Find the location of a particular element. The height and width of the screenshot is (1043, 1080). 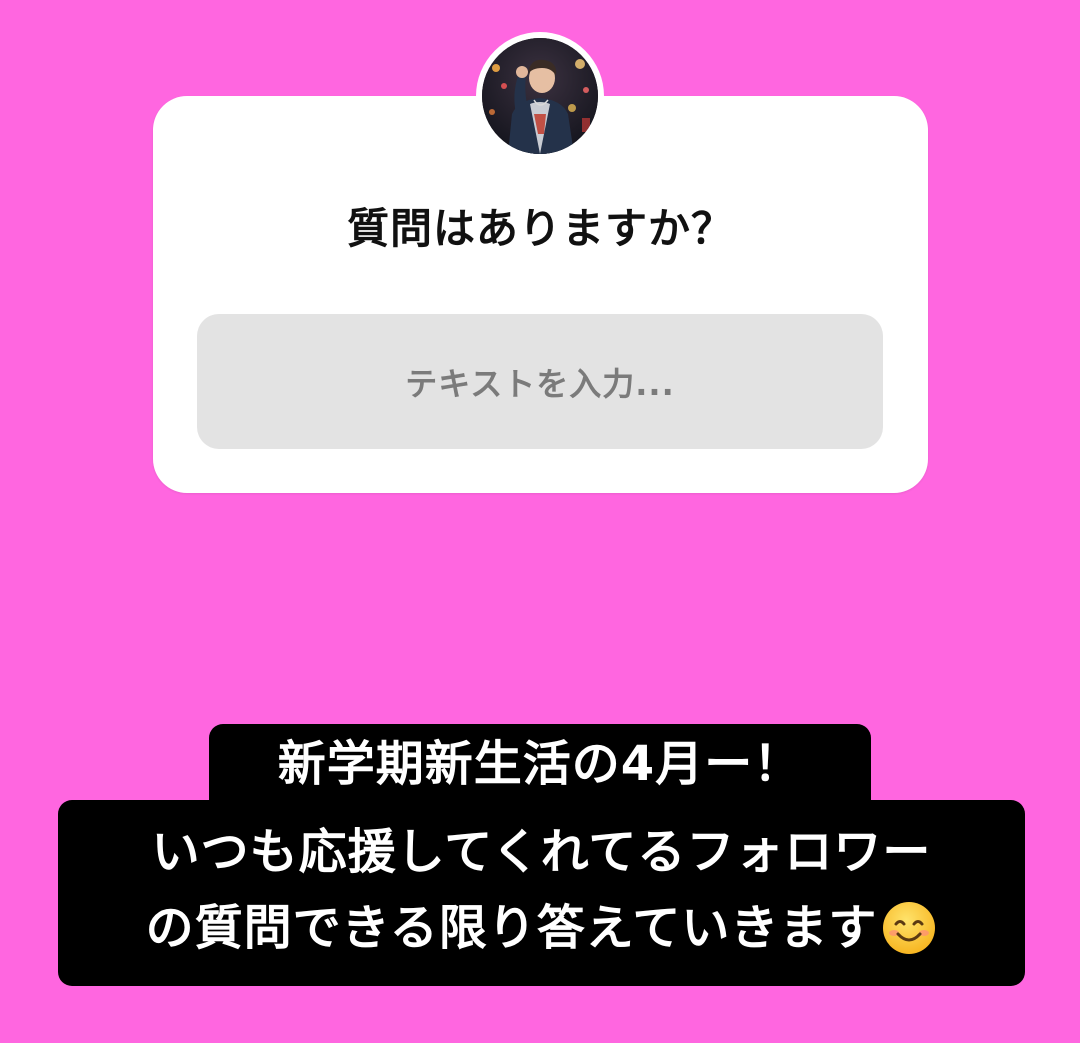

profile-photo-icon is located at coordinates (540, 96).